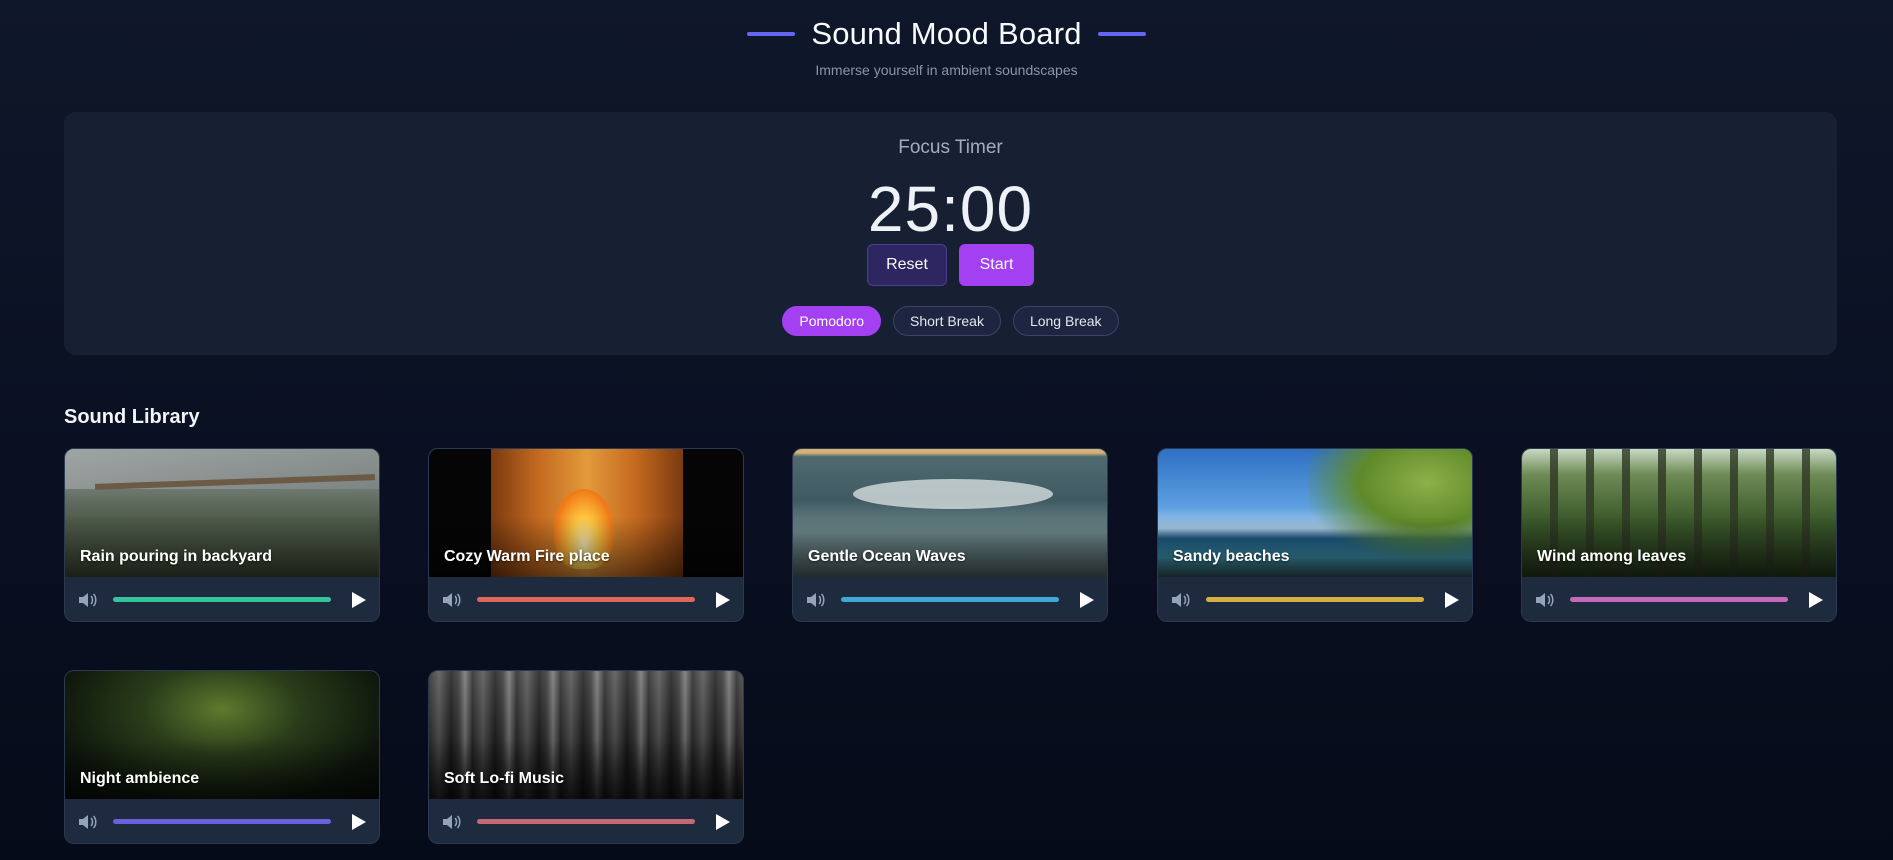  What do you see at coordinates (947, 321) in the screenshot?
I see `mode-short-break-button: Short Break` at bounding box center [947, 321].